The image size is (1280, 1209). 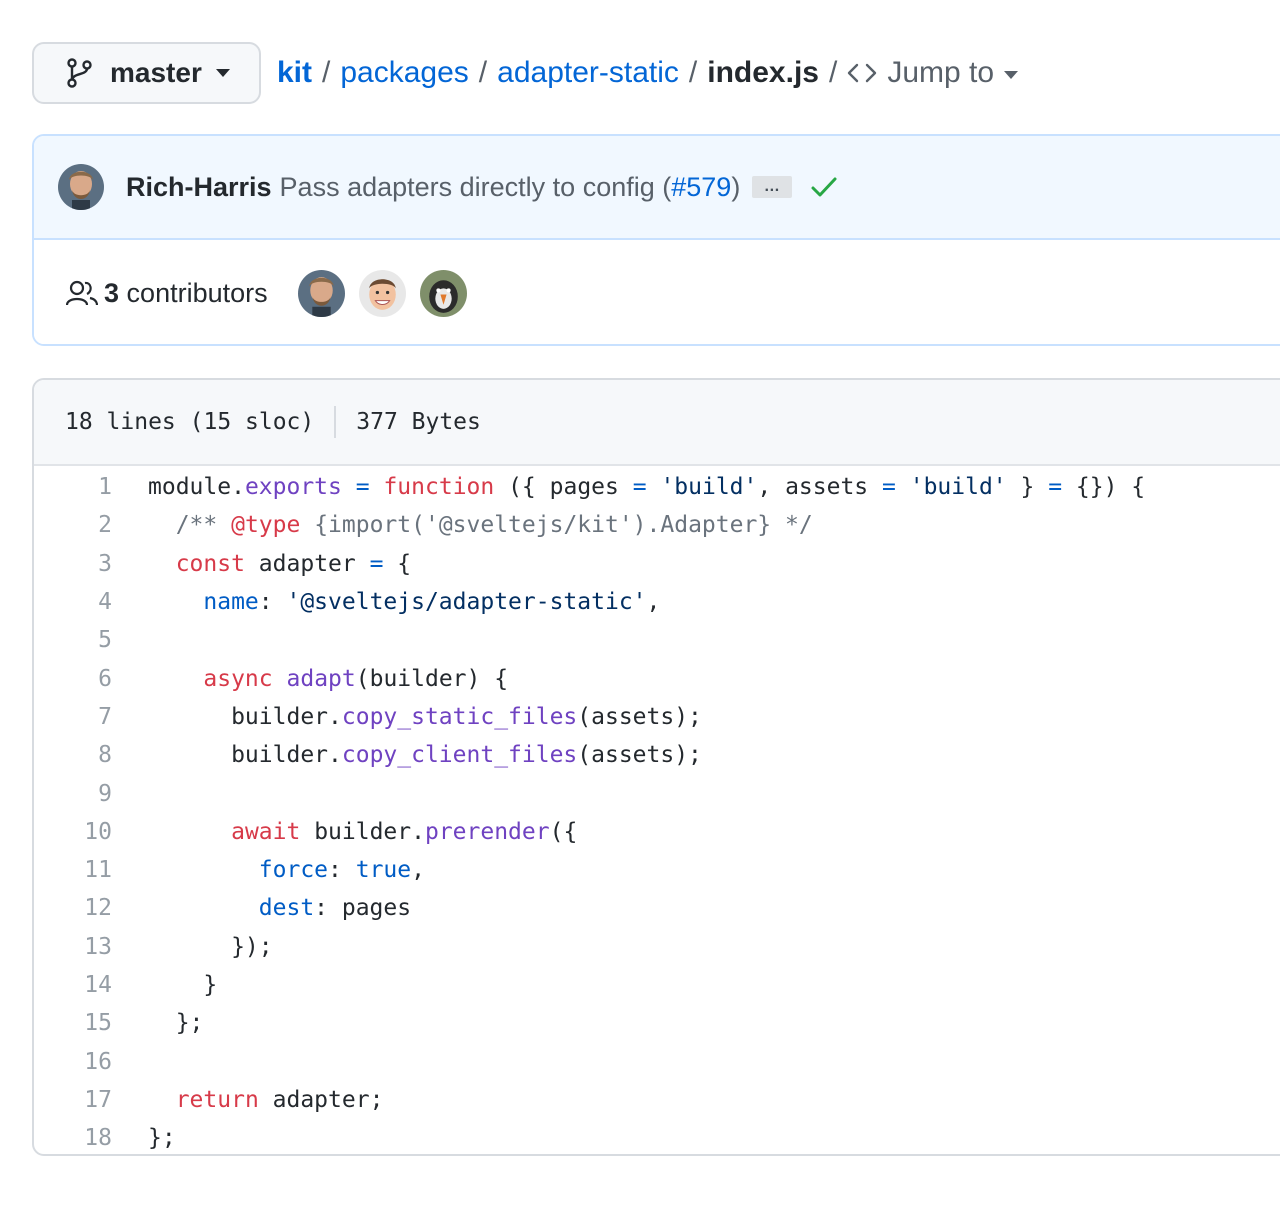 What do you see at coordinates (231, 602) in the screenshot?
I see `code-token: name` at bounding box center [231, 602].